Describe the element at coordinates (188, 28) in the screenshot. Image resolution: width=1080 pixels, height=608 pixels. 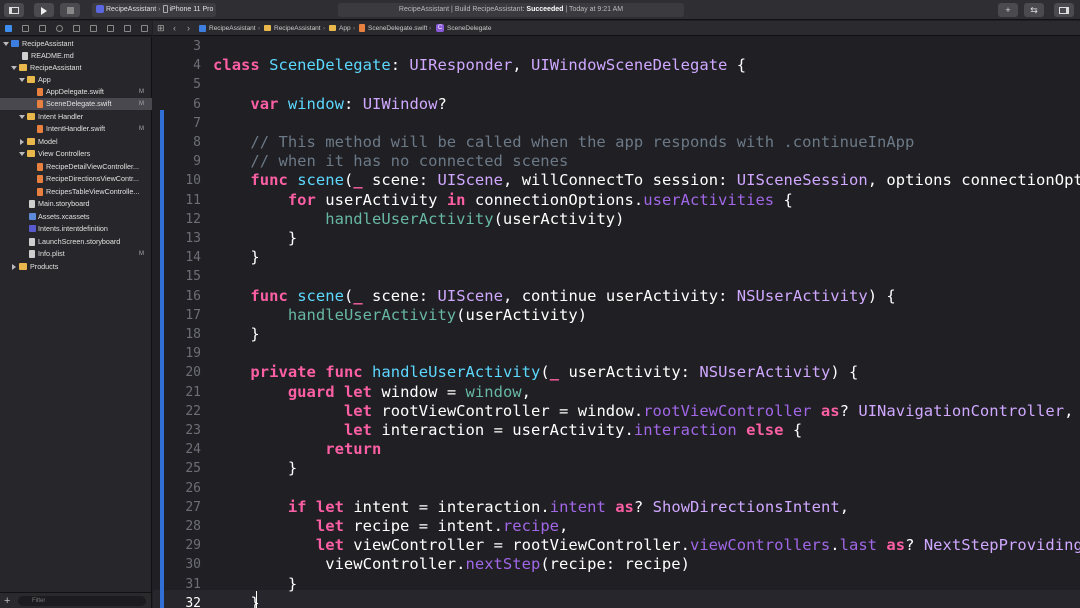
I see `forward-button: ›` at that location.